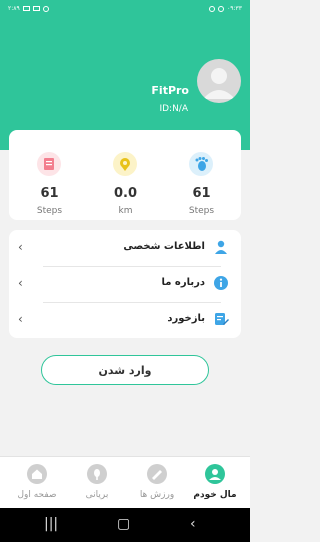  Describe the element at coordinates (125, 193) in the screenshot. I see `stat-value: 0.0` at that location.